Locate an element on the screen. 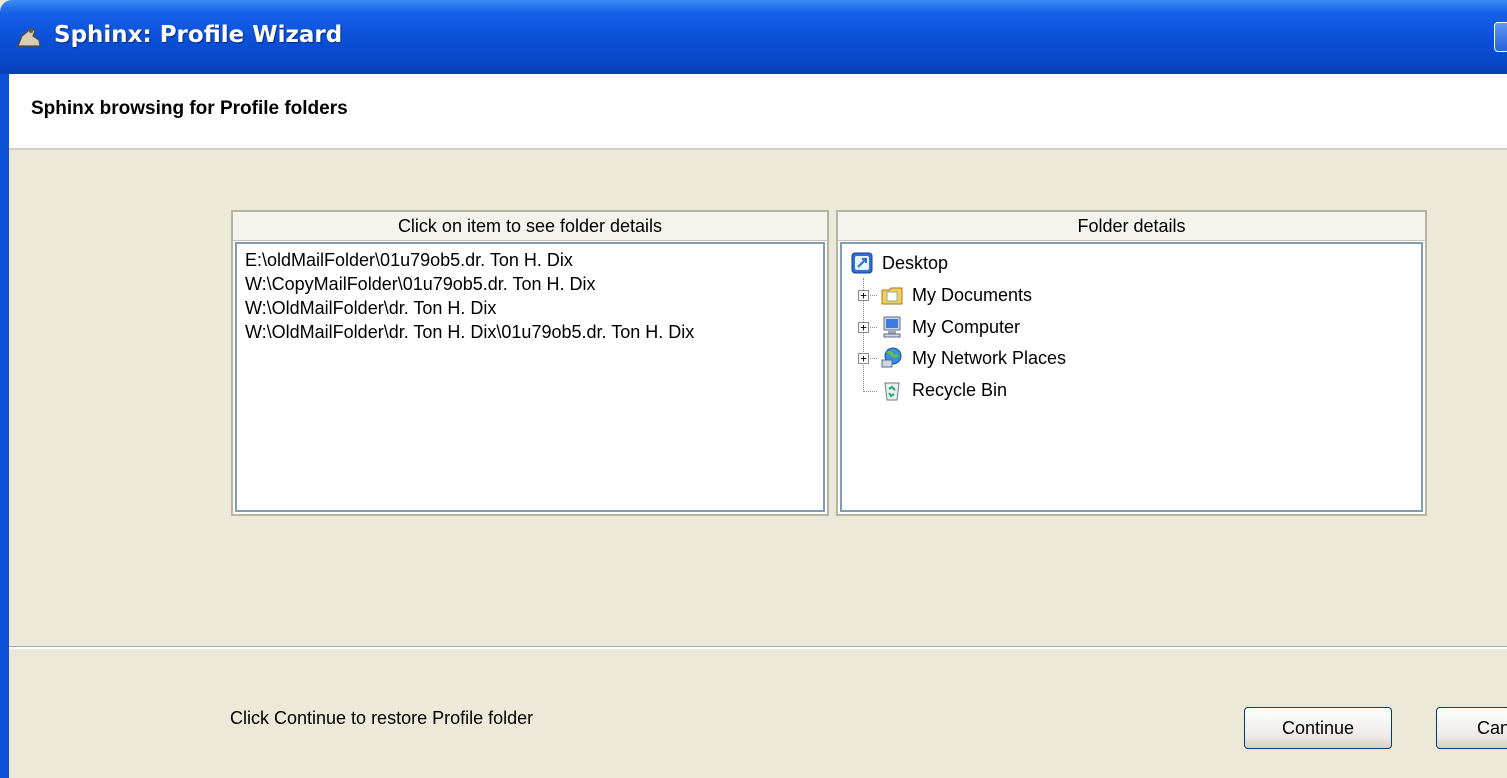 This screenshot has height=778, width=1507. recycle-bin-icon is located at coordinates (892, 391).